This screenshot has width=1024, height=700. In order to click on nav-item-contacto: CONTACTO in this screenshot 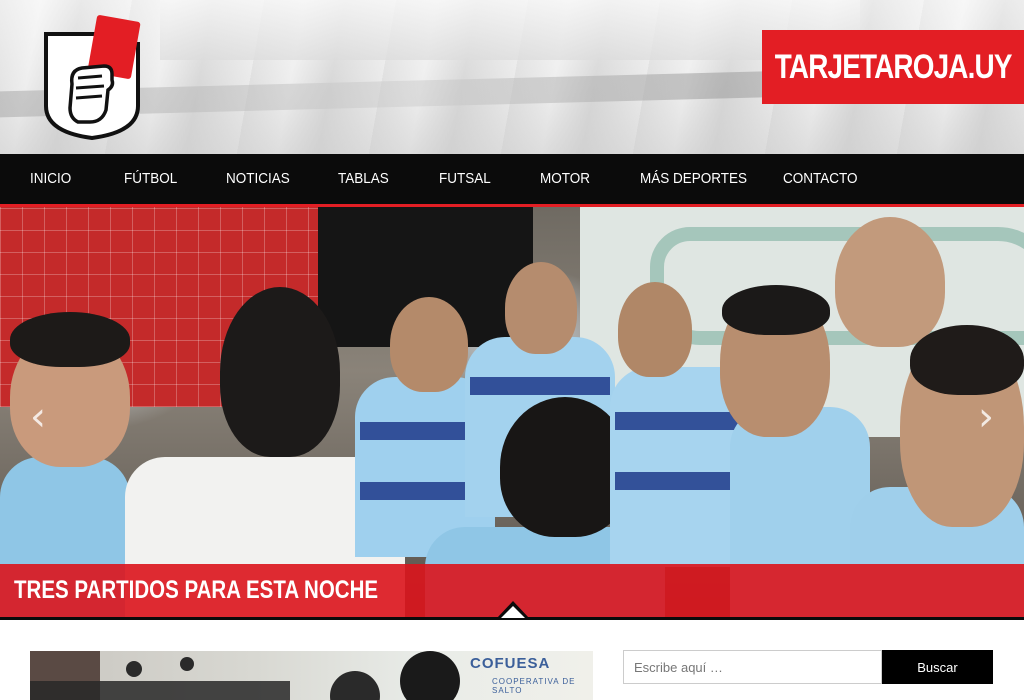, I will do `click(824, 179)`.